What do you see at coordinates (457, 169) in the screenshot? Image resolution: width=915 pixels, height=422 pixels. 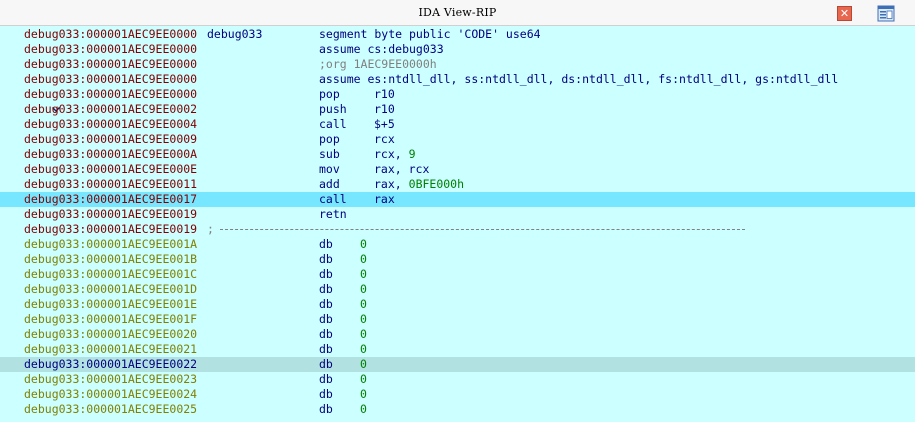 I see `disasm-line: debug033:000001AEC9EE000E mov rax, rcx` at bounding box center [457, 169].